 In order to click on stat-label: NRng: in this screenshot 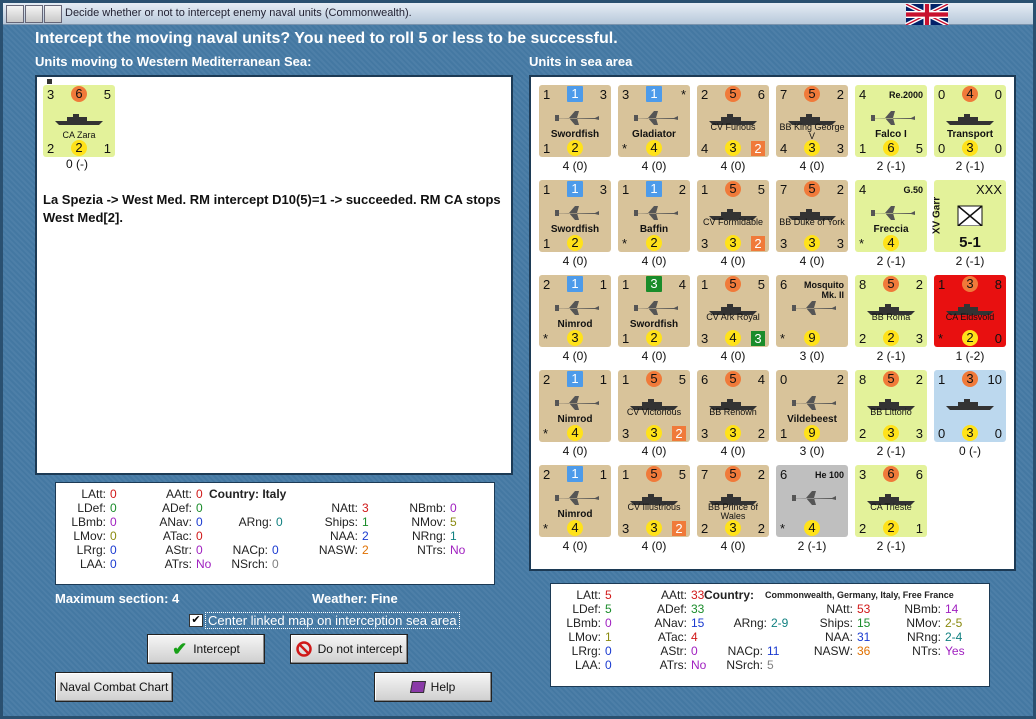, I will do `click(428, 536)`.